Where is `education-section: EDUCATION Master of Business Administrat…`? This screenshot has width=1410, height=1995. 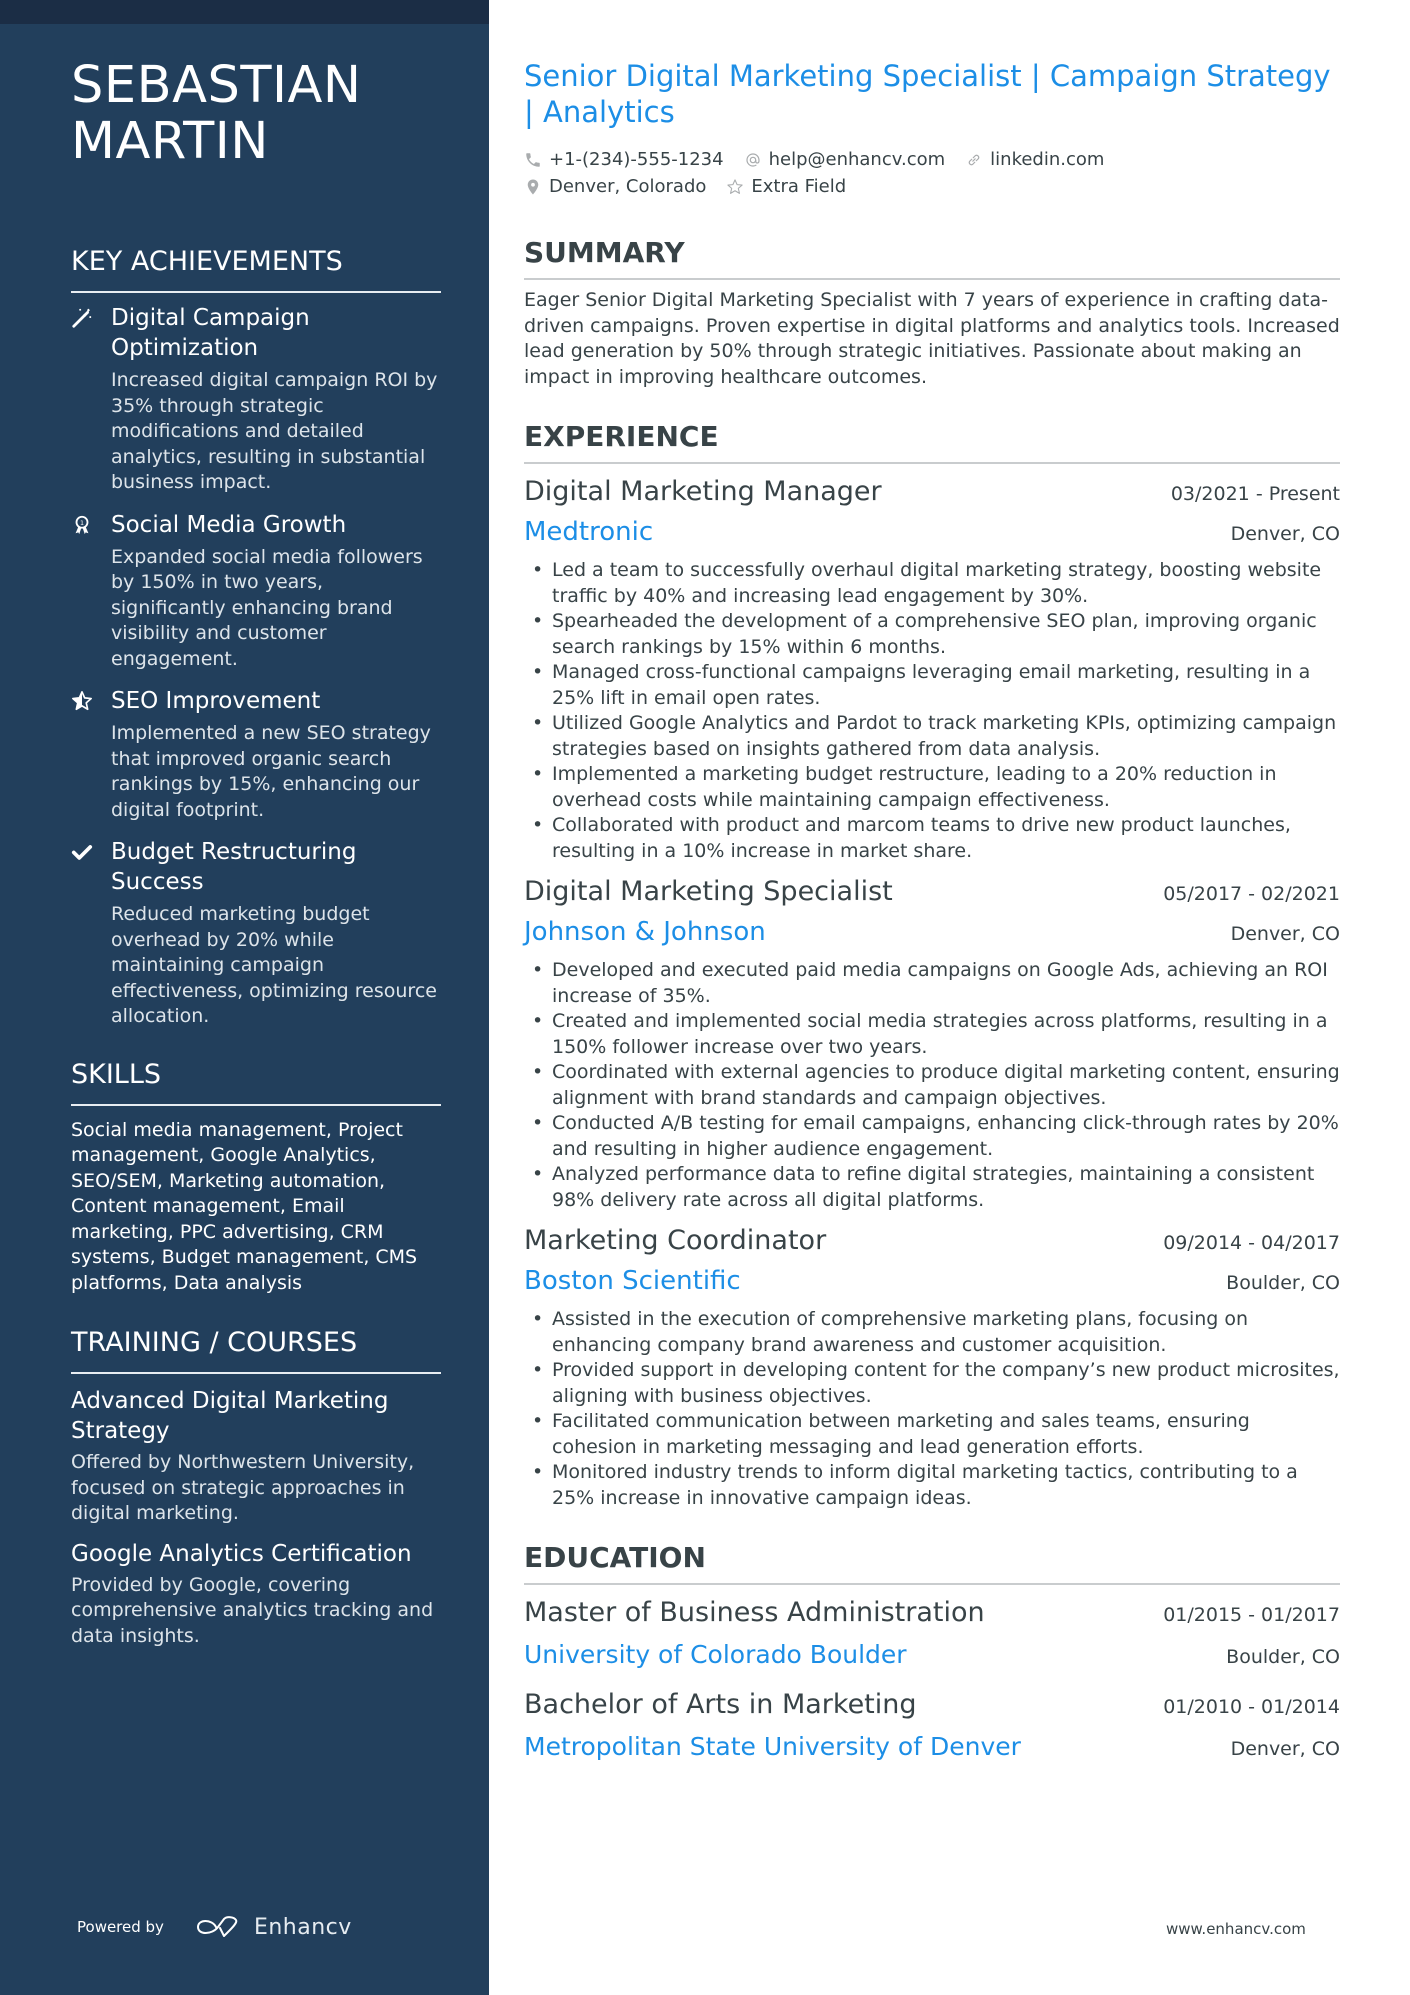
education-section: EDUCATION Master of Business Administrat… is located at coordinates (932, 1654).